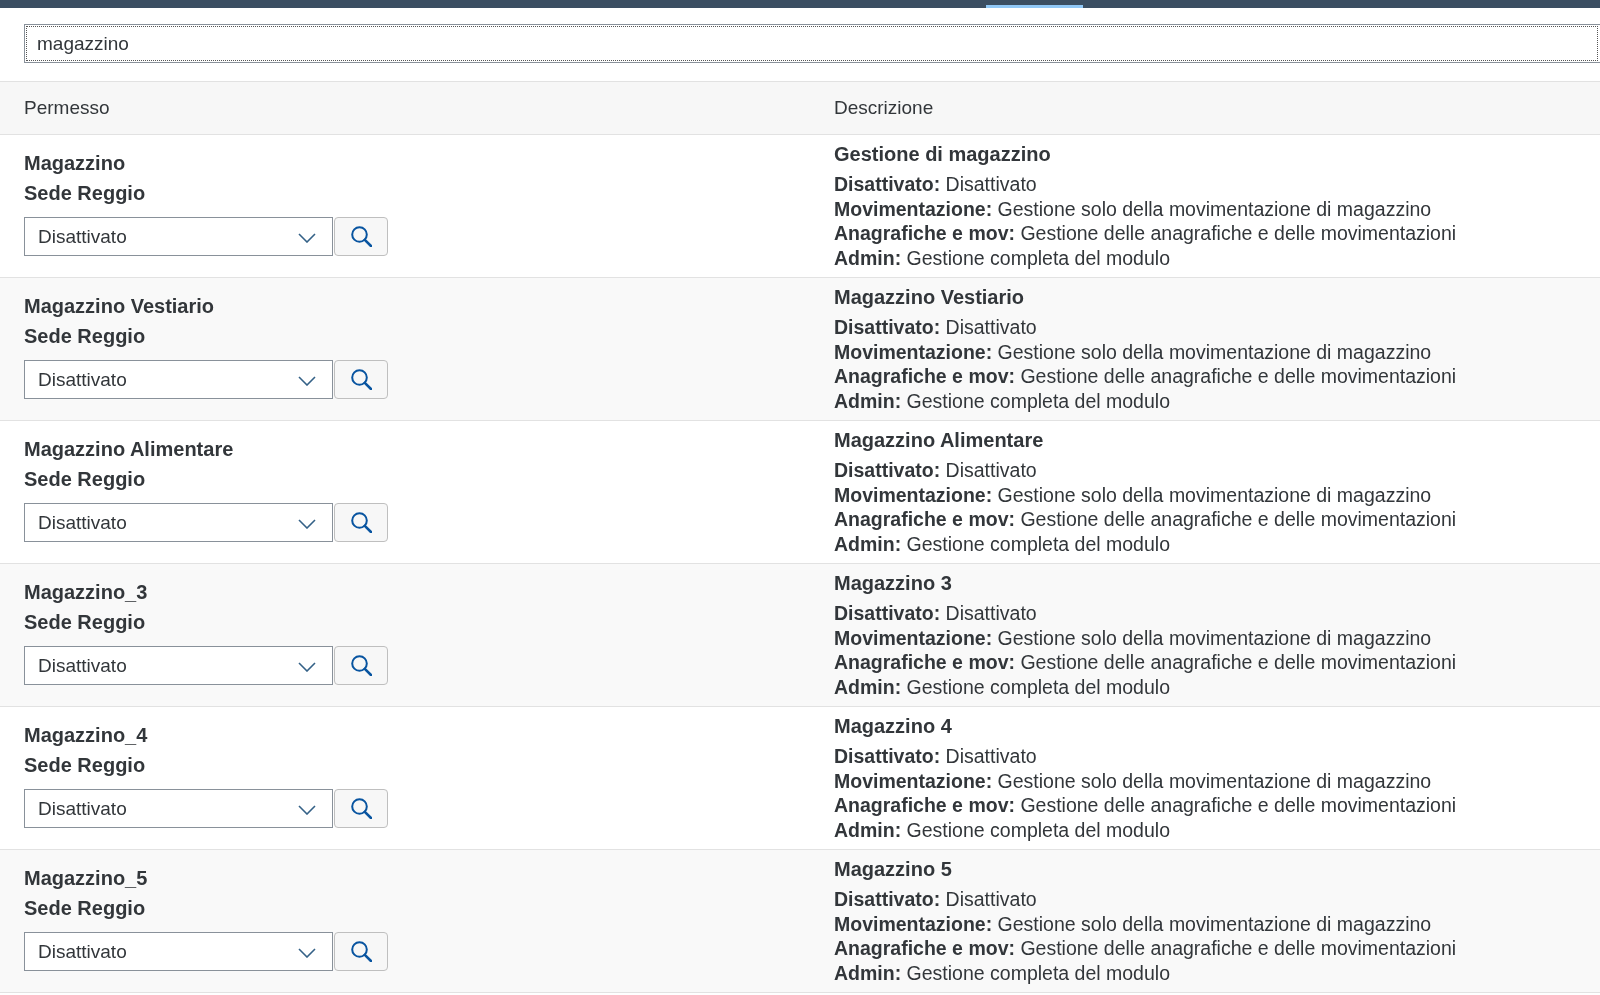 The height and width of the screenshot is (995, 1600). What do you see at coordinates (86, 735) in the screenshot?
I see `permission-name: Magazzino_4` at bounding box center [86, 735].